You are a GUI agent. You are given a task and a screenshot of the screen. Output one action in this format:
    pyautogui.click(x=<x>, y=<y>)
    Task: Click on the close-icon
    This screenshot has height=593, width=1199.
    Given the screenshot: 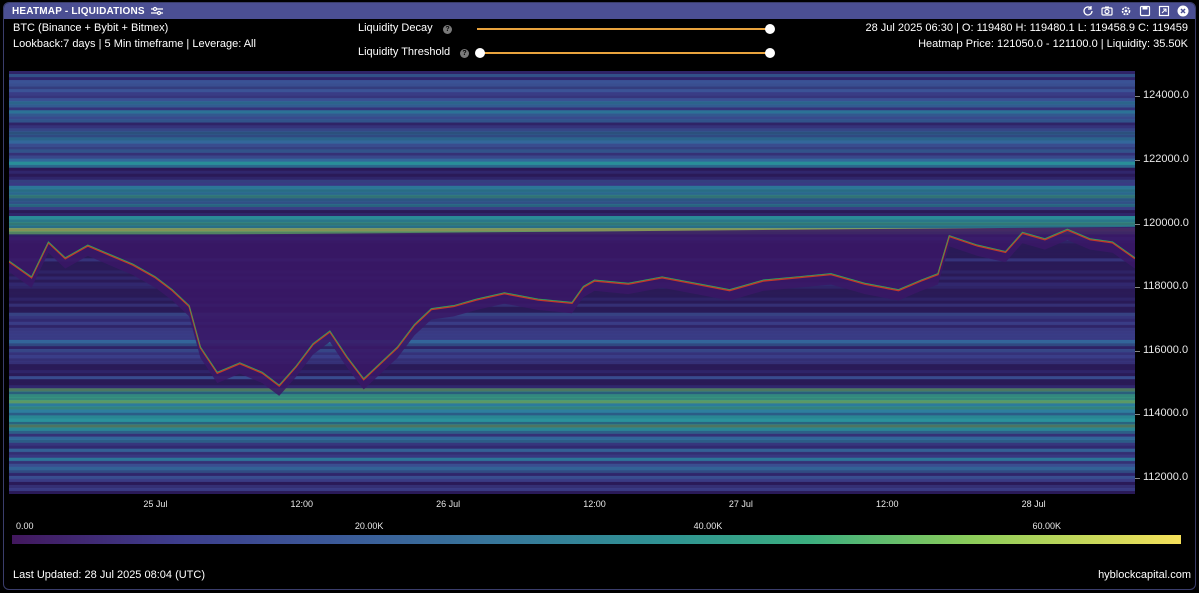 What is the action you would take?
    pyautogui.click(x=1182, y=10)
    